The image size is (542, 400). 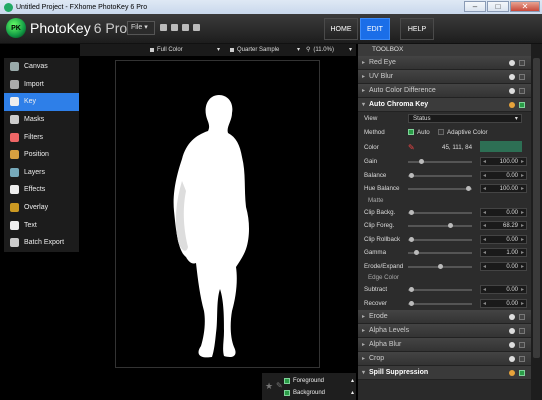 I want to click on sidebar-item-canvas: Canvas, so click(x=41, y=67).